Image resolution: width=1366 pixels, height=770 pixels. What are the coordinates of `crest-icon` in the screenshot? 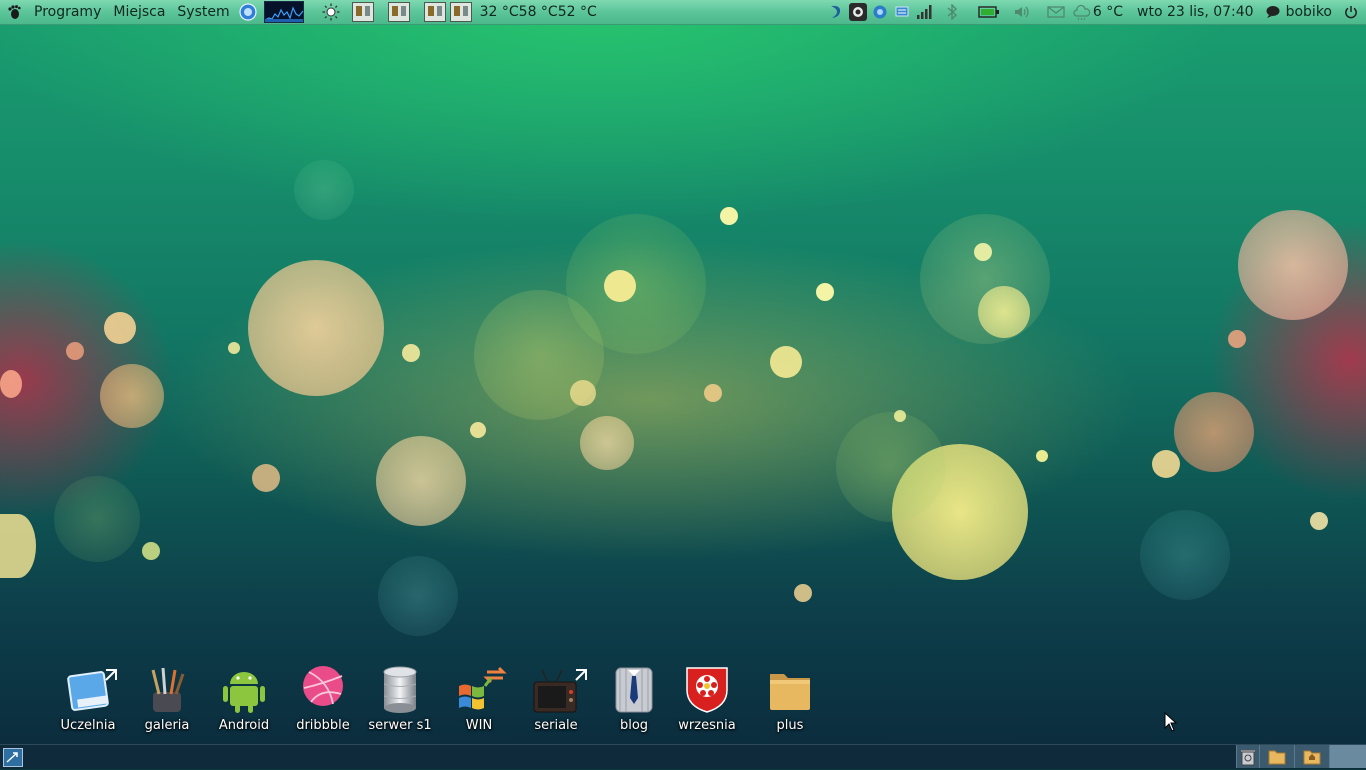 It's located at (707, 689).